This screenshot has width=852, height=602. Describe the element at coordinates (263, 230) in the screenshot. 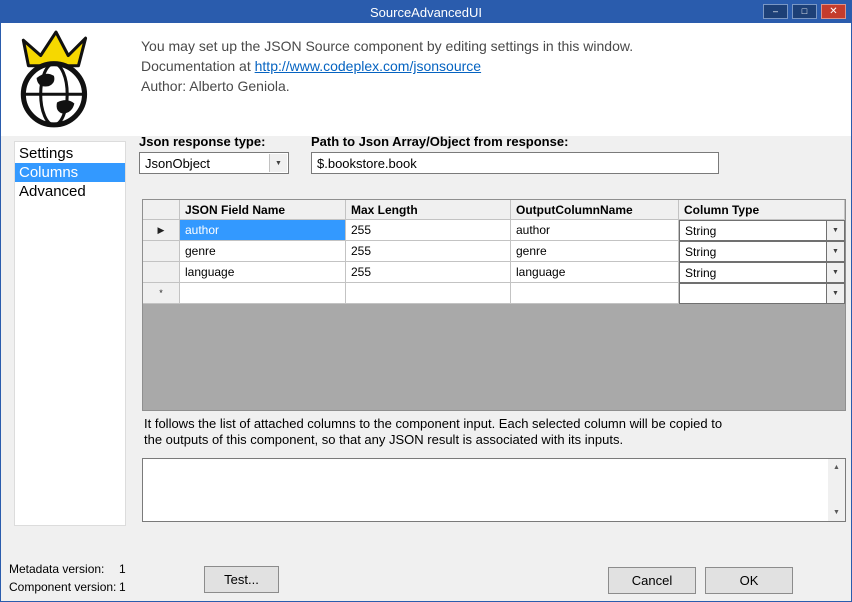

I see `cell-field: author` at that location.